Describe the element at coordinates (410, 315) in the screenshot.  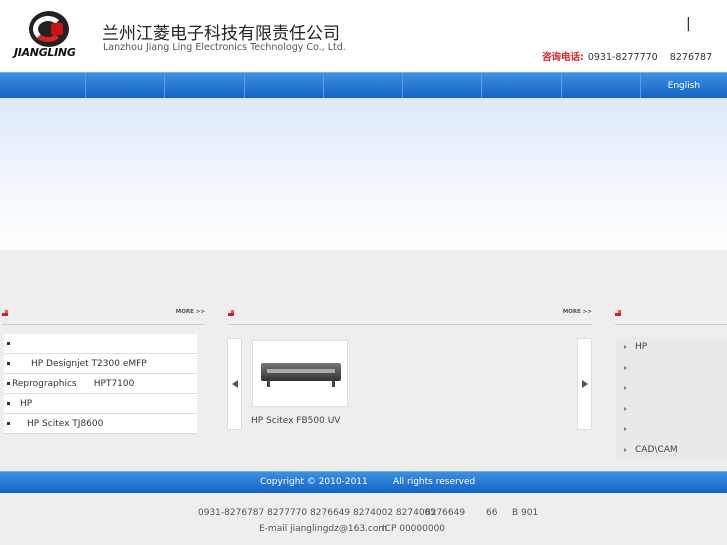
I see `products-header: MORE >>` at that location.